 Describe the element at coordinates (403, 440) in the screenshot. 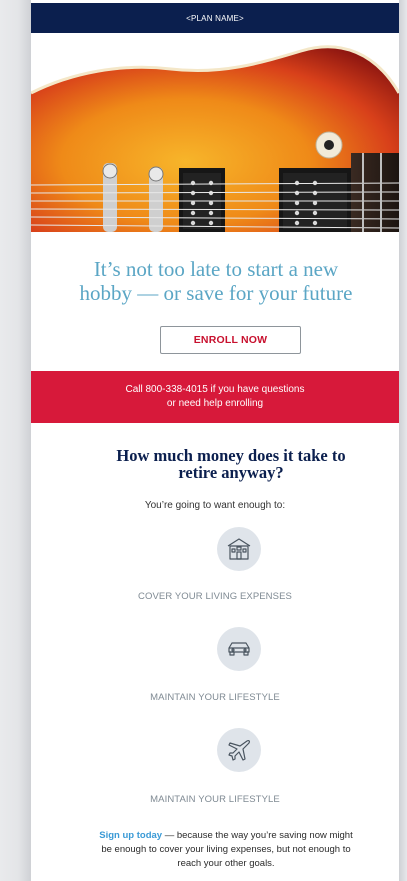

I see `right-gutter` at that location.